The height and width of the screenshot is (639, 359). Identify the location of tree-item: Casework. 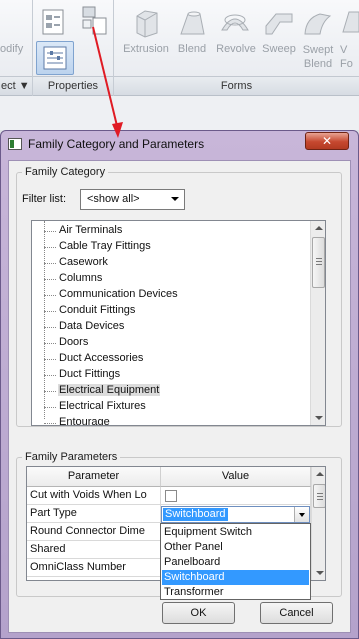
(171, 263).